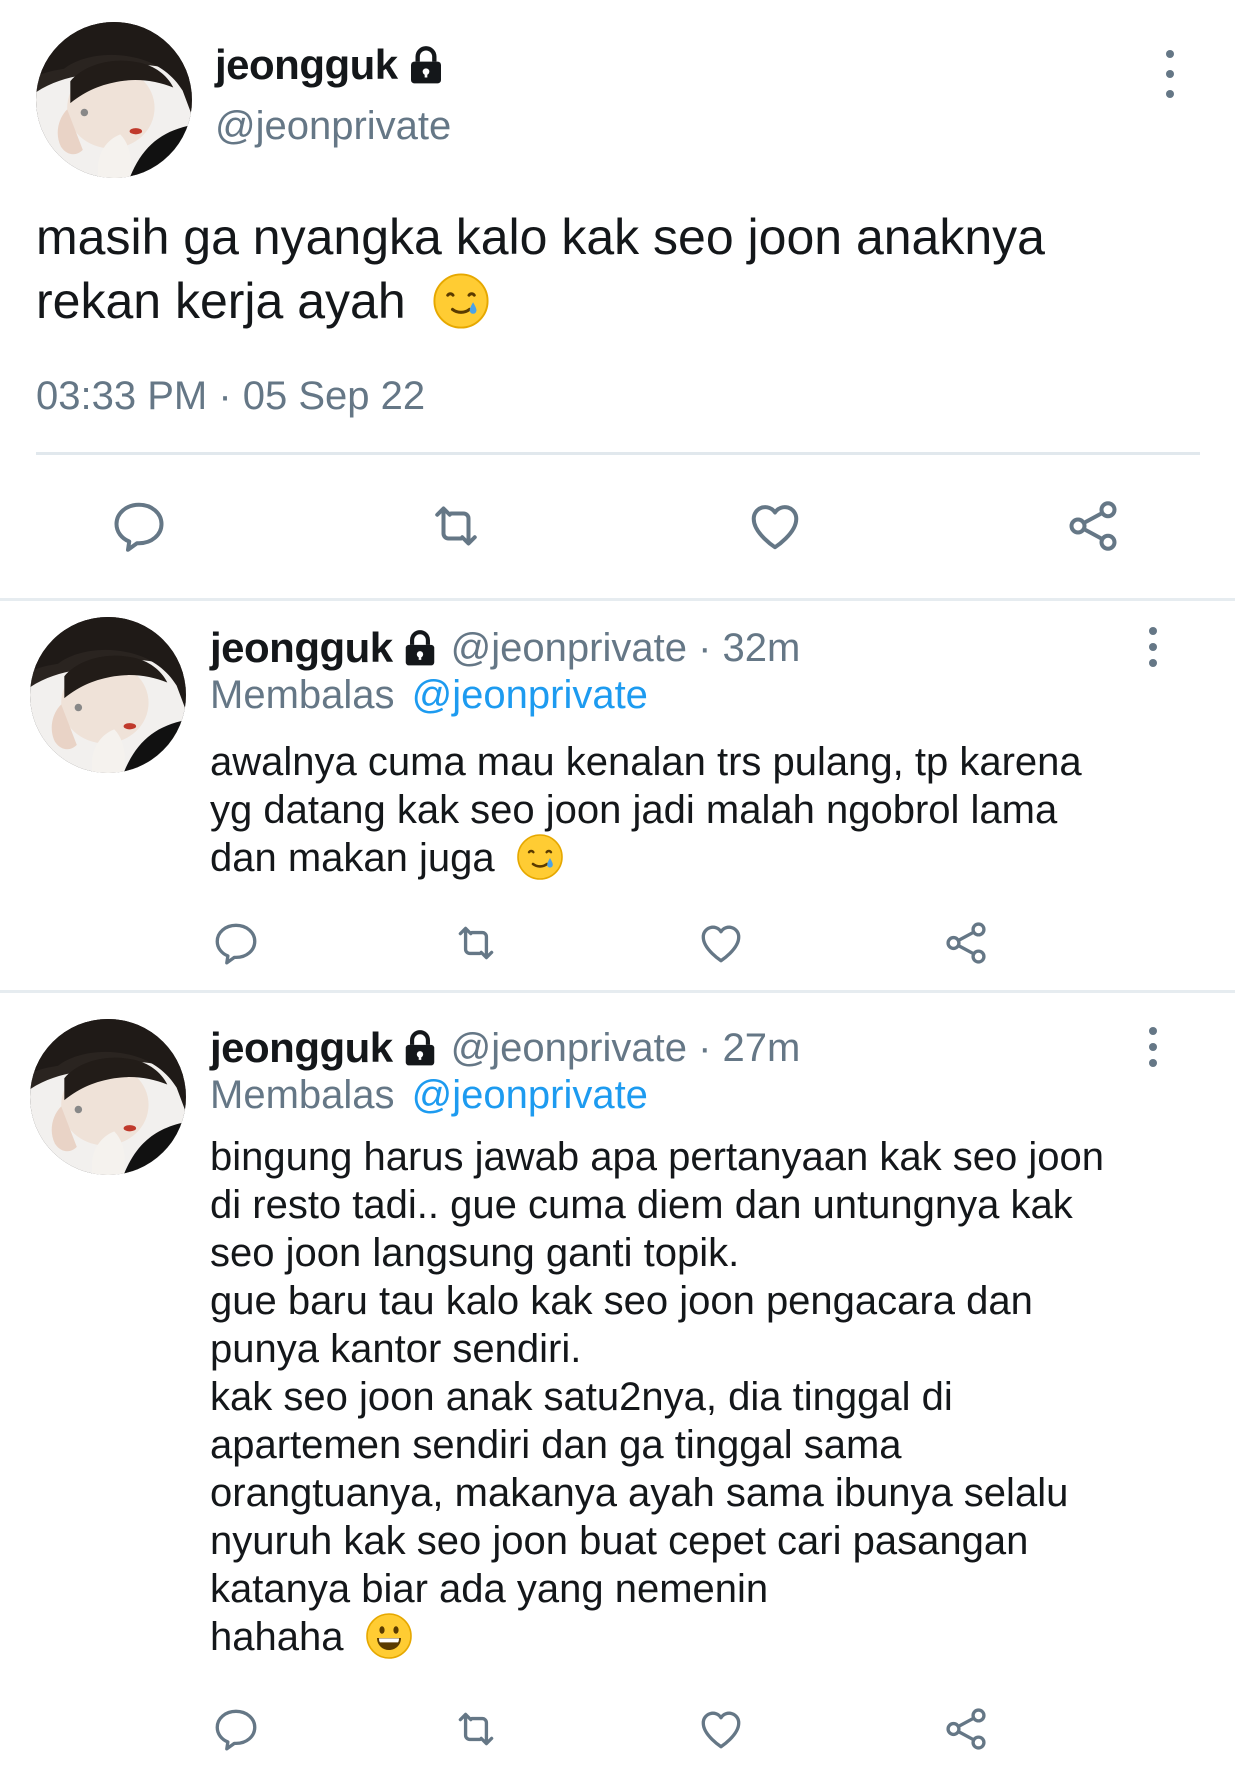 Image resolution: width=1235 pixels, height=1782 pixels. Describe the element at coordinates (389, 1636) in the screenshot. I see `grinning-face-emoji` at that location.